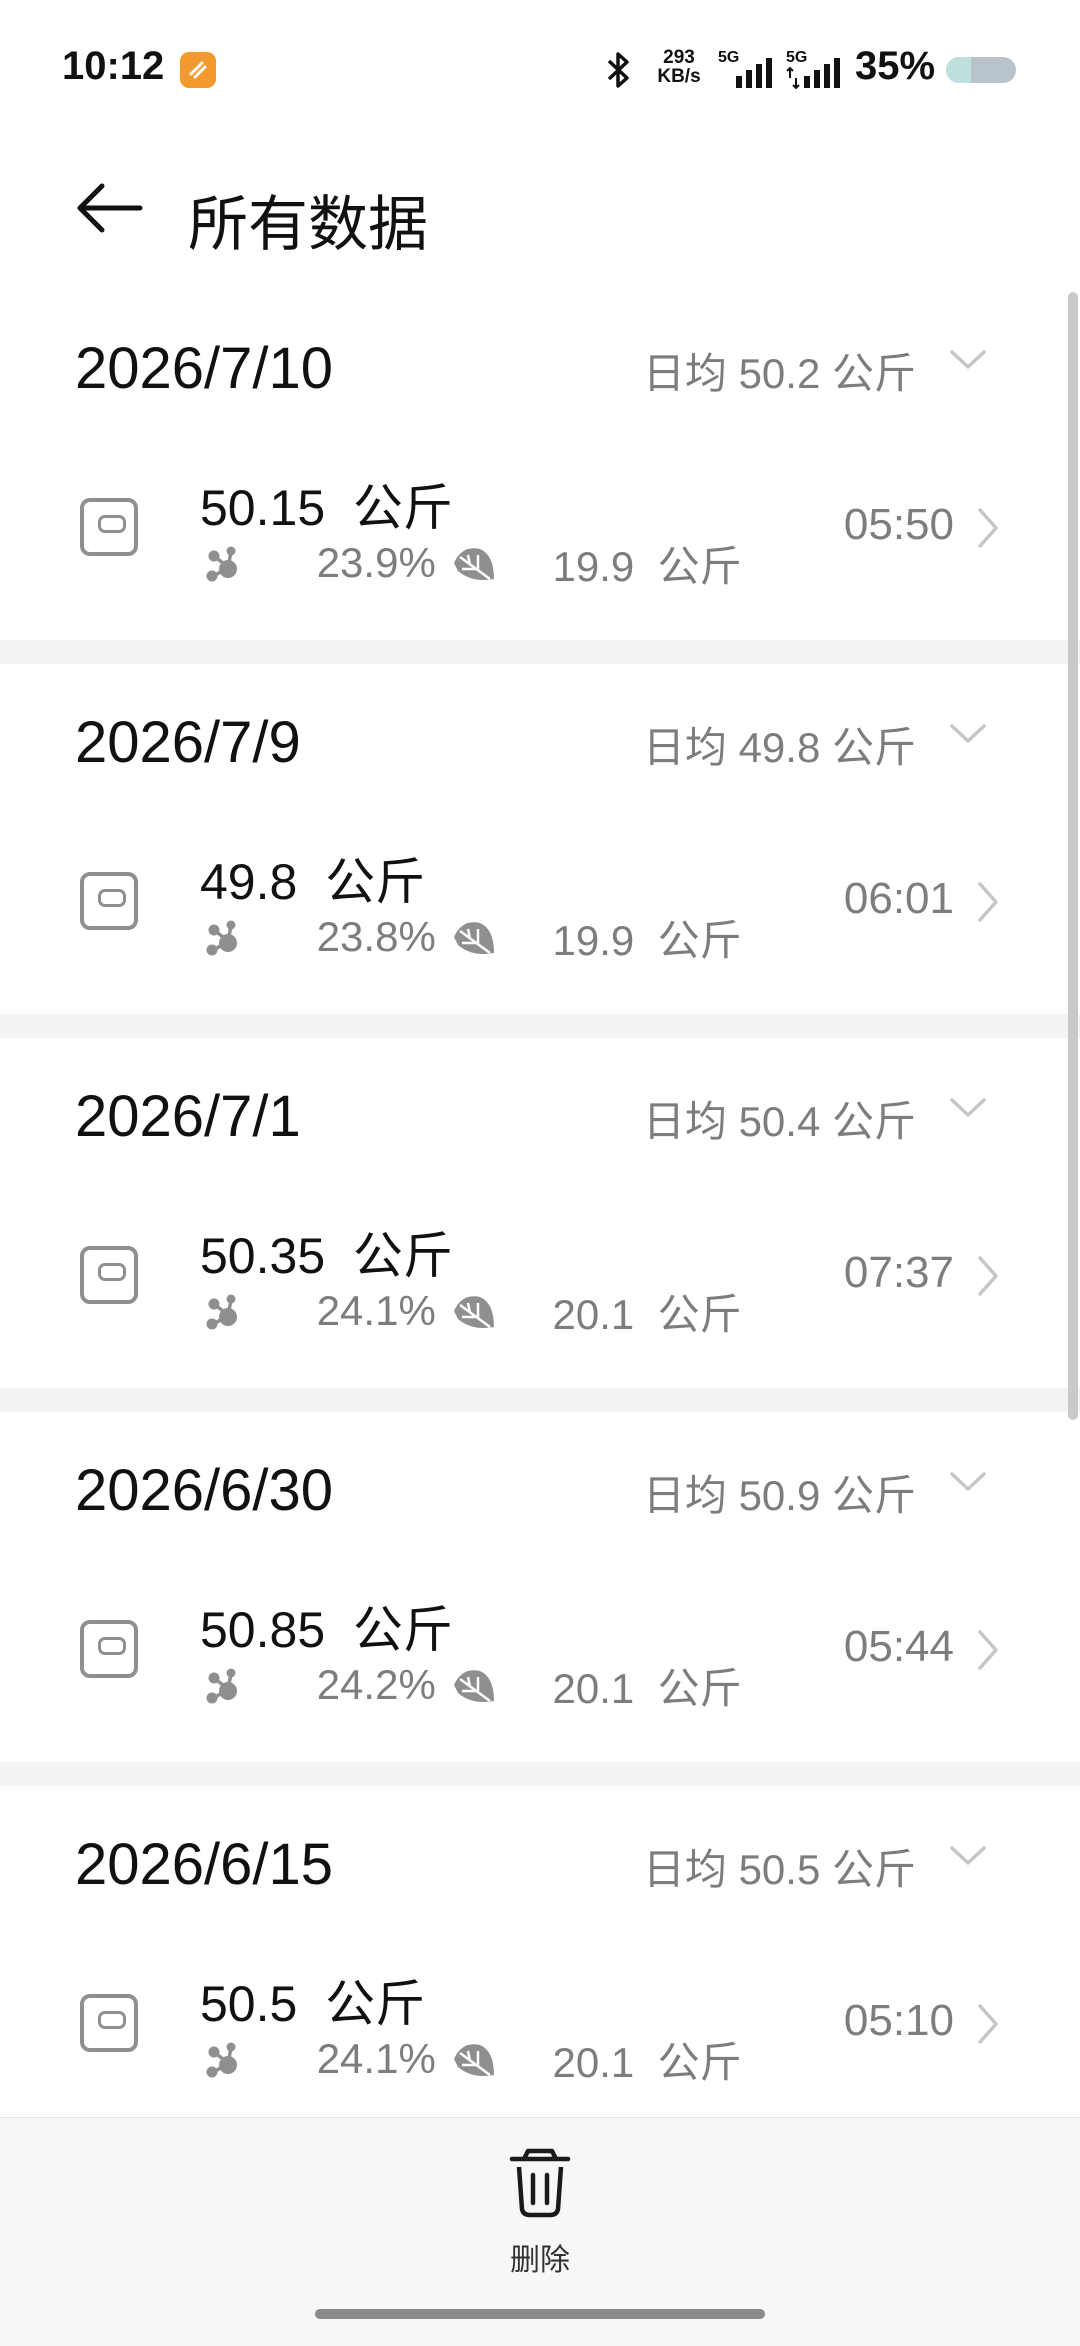 The height and width of the screenshot is (2346, 1080). I want to click on signal-icon-2: 5G, so click(815, 71).